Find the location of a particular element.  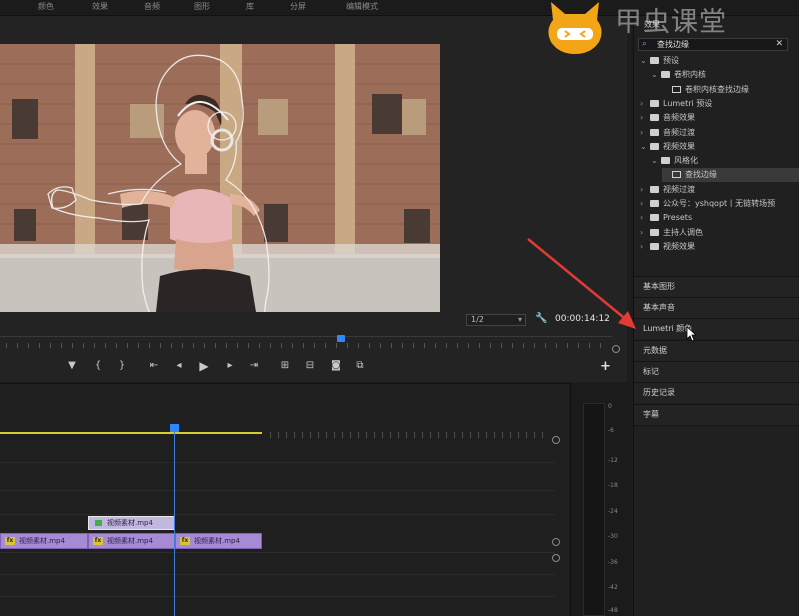

work-area-bar is located at coordinates (131, 433).